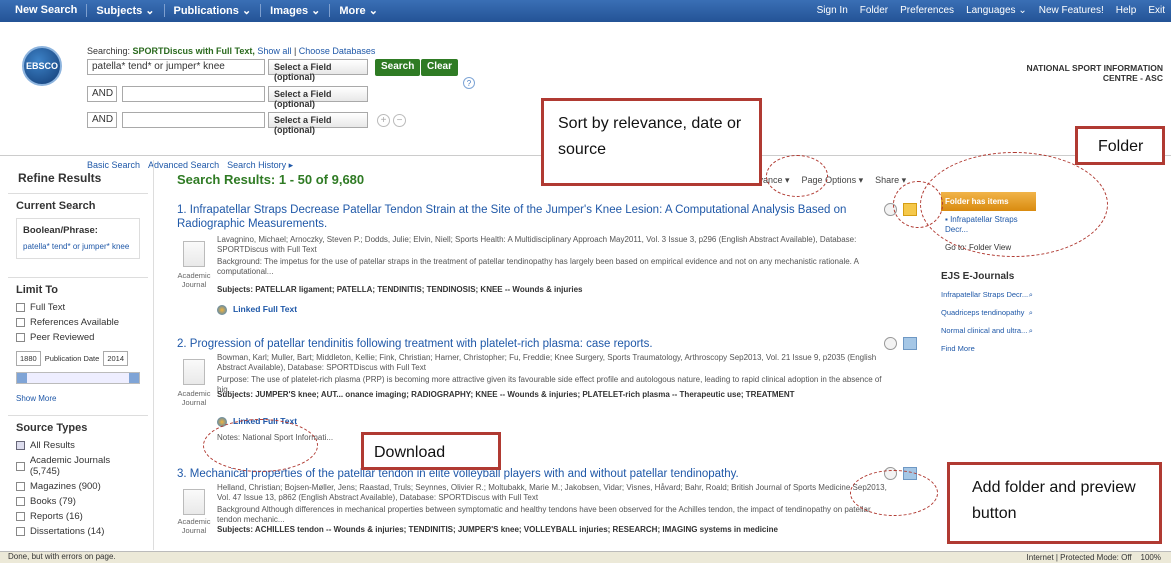 The width and height of the screenshot is (1171, 563). Describe the element at coordinates (832, 10) in the screenshot. I see `sign-in-link: Sign In` at that location.